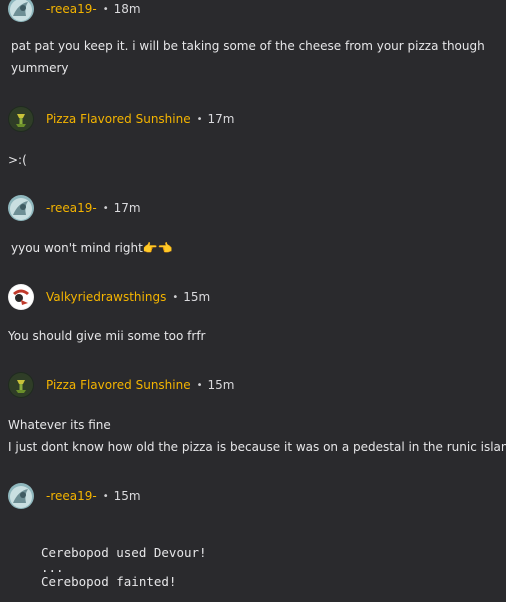  Describe the element at coordinates (253, 208) in the screenshot. I see `post-header: -reea19- • 17m` at that location.